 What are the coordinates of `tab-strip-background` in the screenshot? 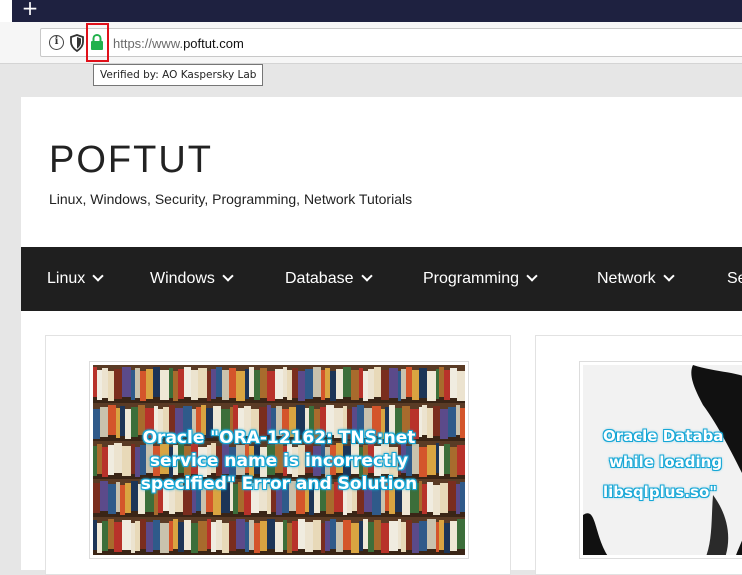 It's located at (377, 11).